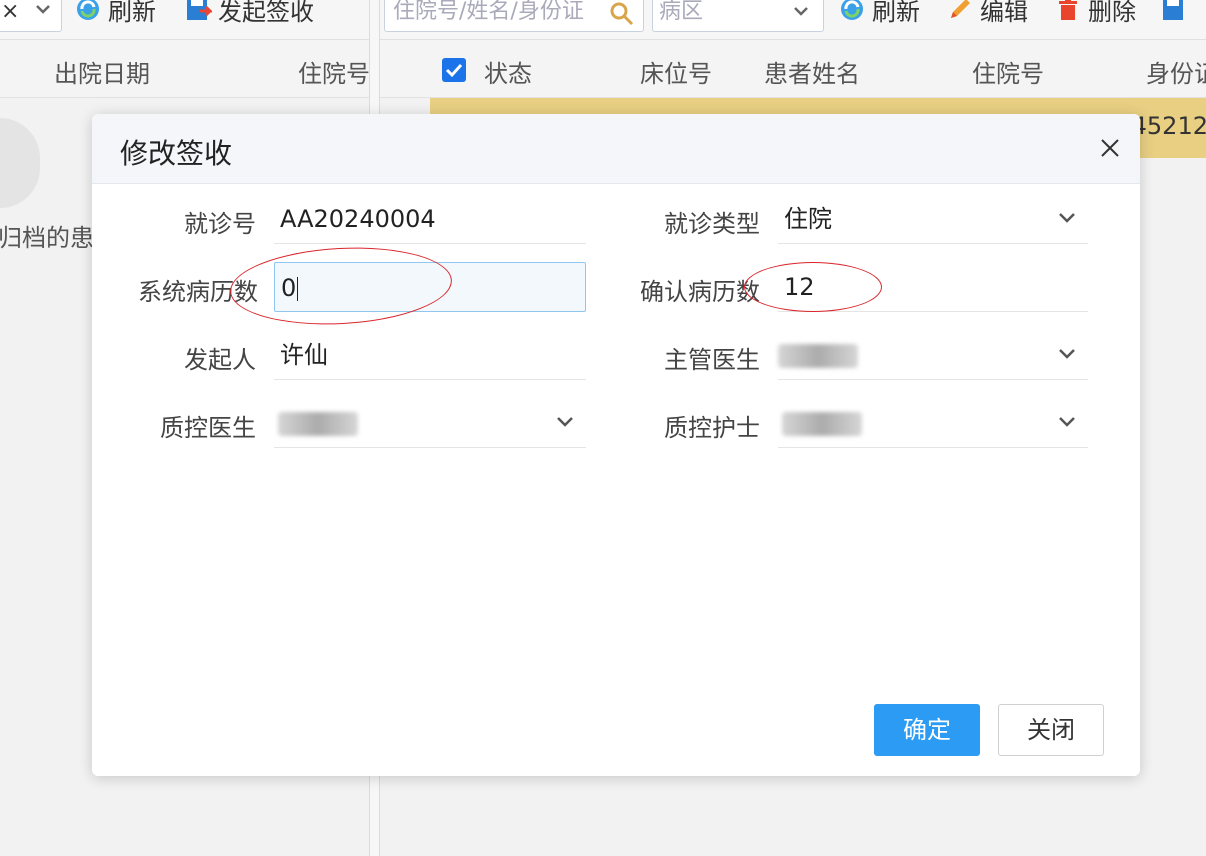 Image resolution: width=1206 pixels, height=856 pixels. Describe the element at coordinates (10, 12) in the screenshot. I see `left-filter-value: ×` at that location.